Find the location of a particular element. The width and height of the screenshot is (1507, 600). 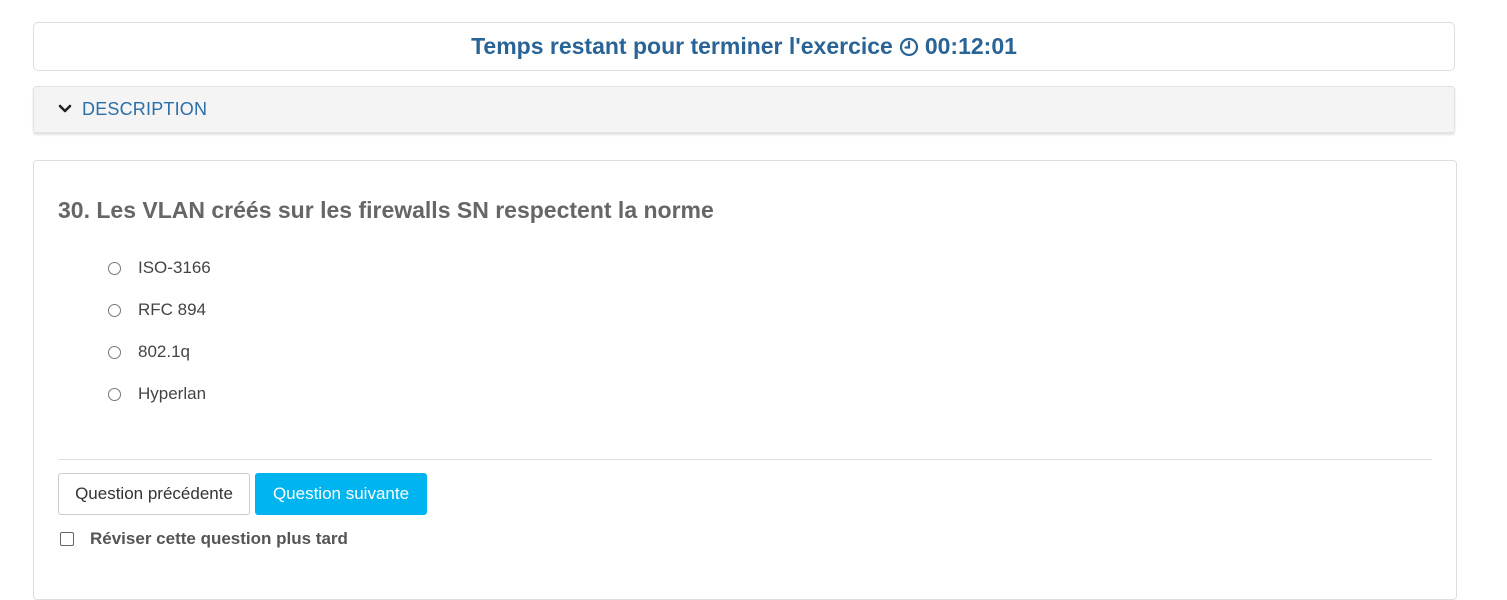

option-label: 802.1q is located at coordinates (164, 351).